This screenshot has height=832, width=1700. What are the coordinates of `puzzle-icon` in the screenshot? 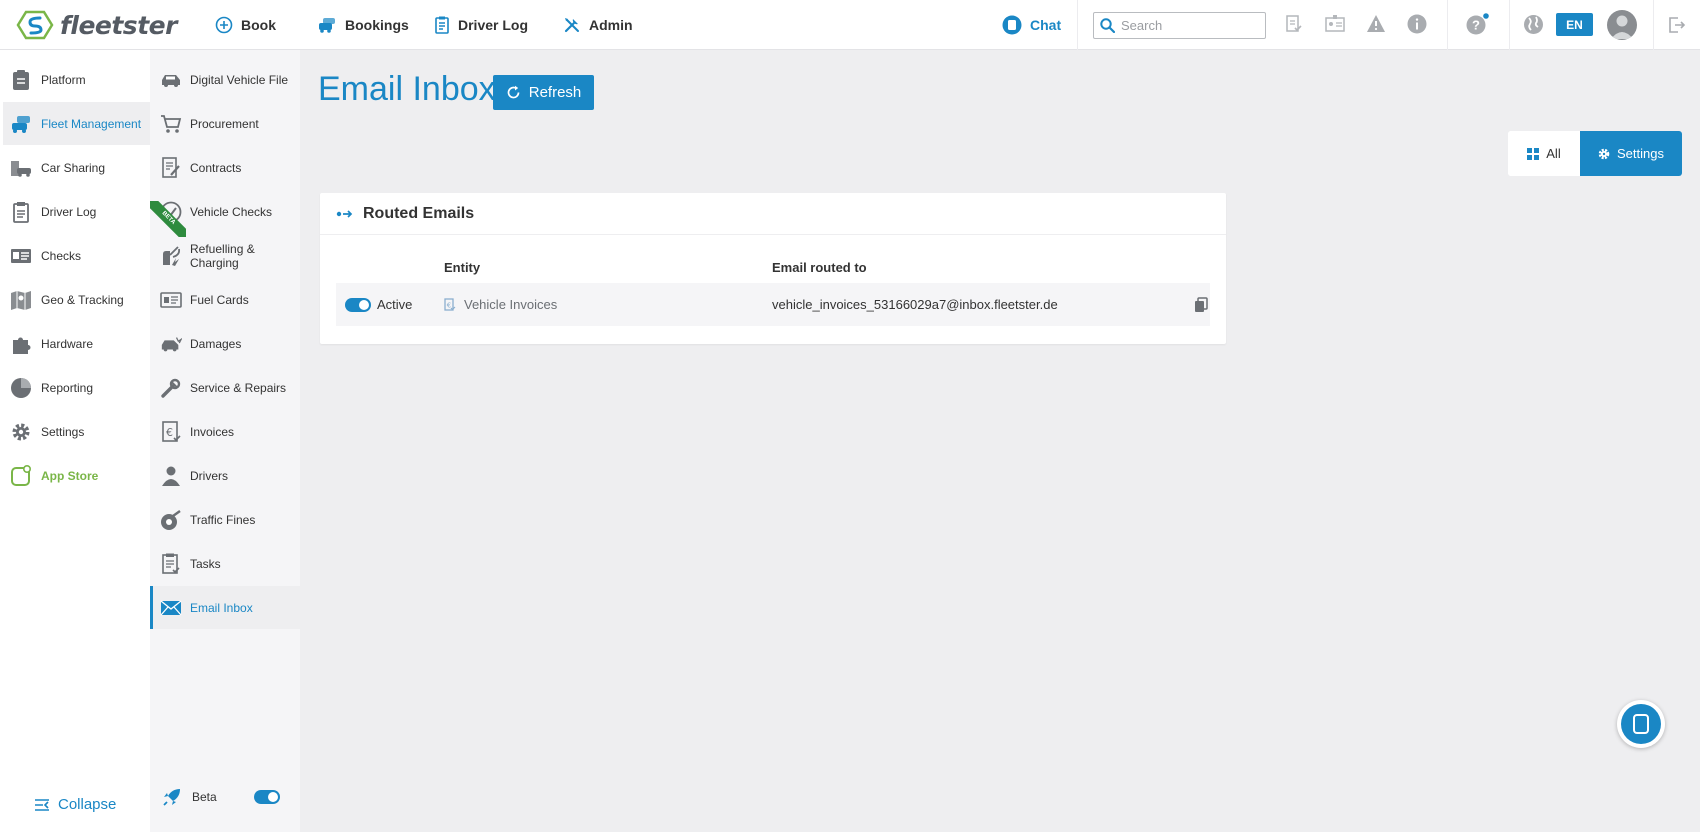 It's located at (21, 344).